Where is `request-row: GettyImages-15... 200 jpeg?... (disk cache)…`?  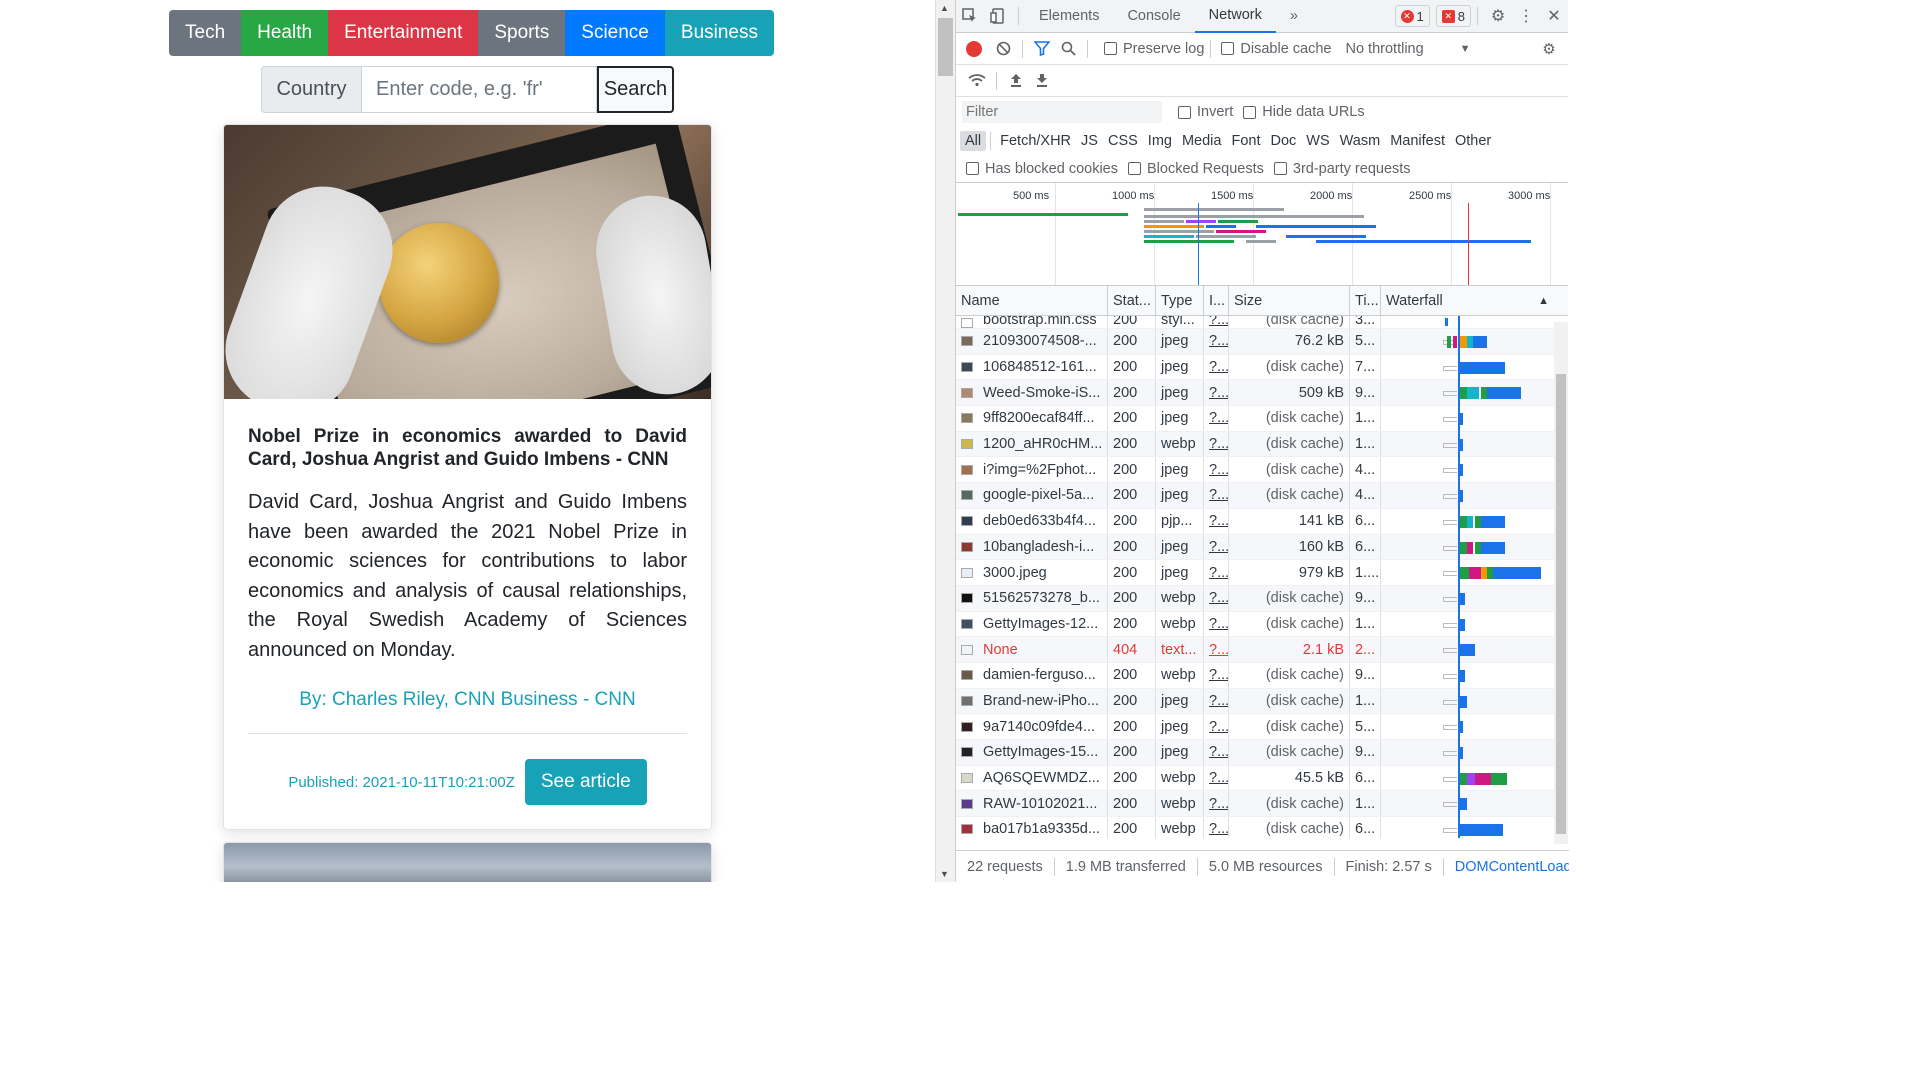 request-row: GettyImages-15... 200 jpeg?... (disk cache)… is located at coordinates (1262, 753).